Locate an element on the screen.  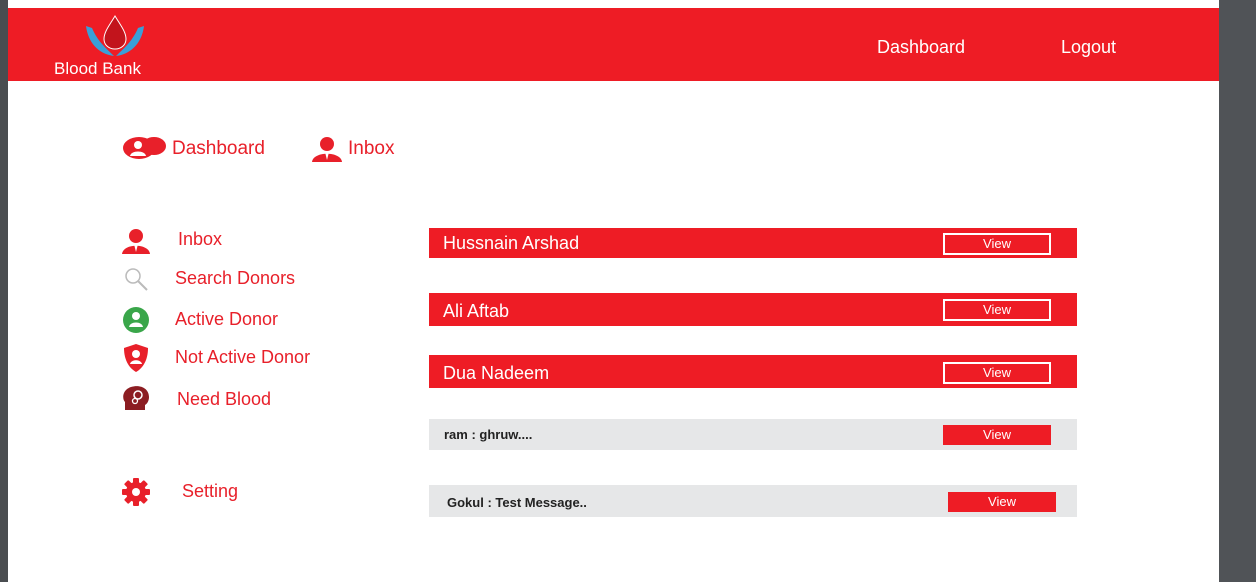
breadcrumb-inbox: Inbox is located at coordinates (352, 149).